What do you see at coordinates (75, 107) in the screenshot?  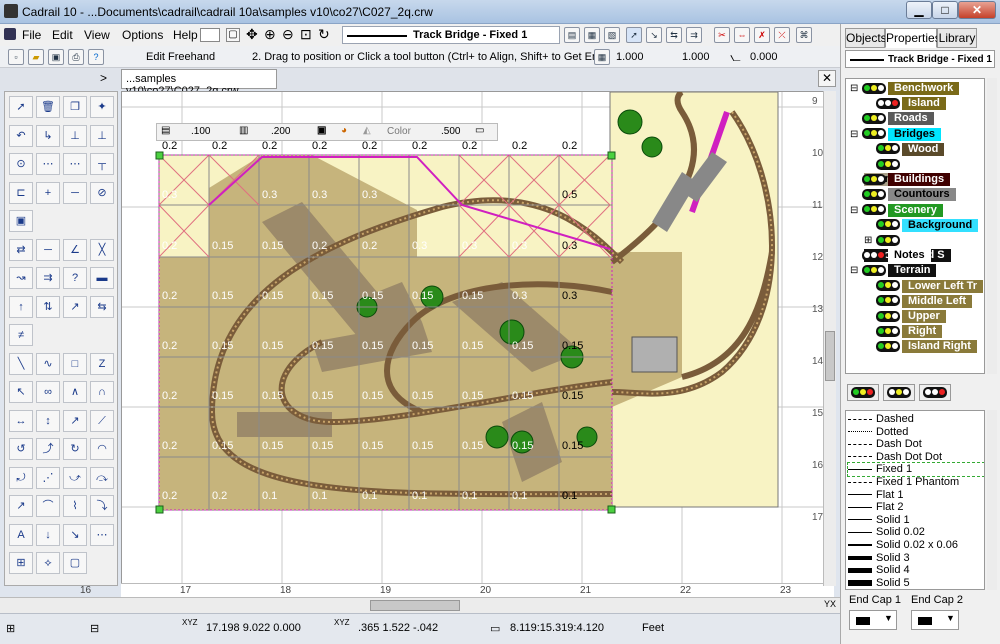 I see `palette-tool-2: ❐` at bounding box center [75, 107].